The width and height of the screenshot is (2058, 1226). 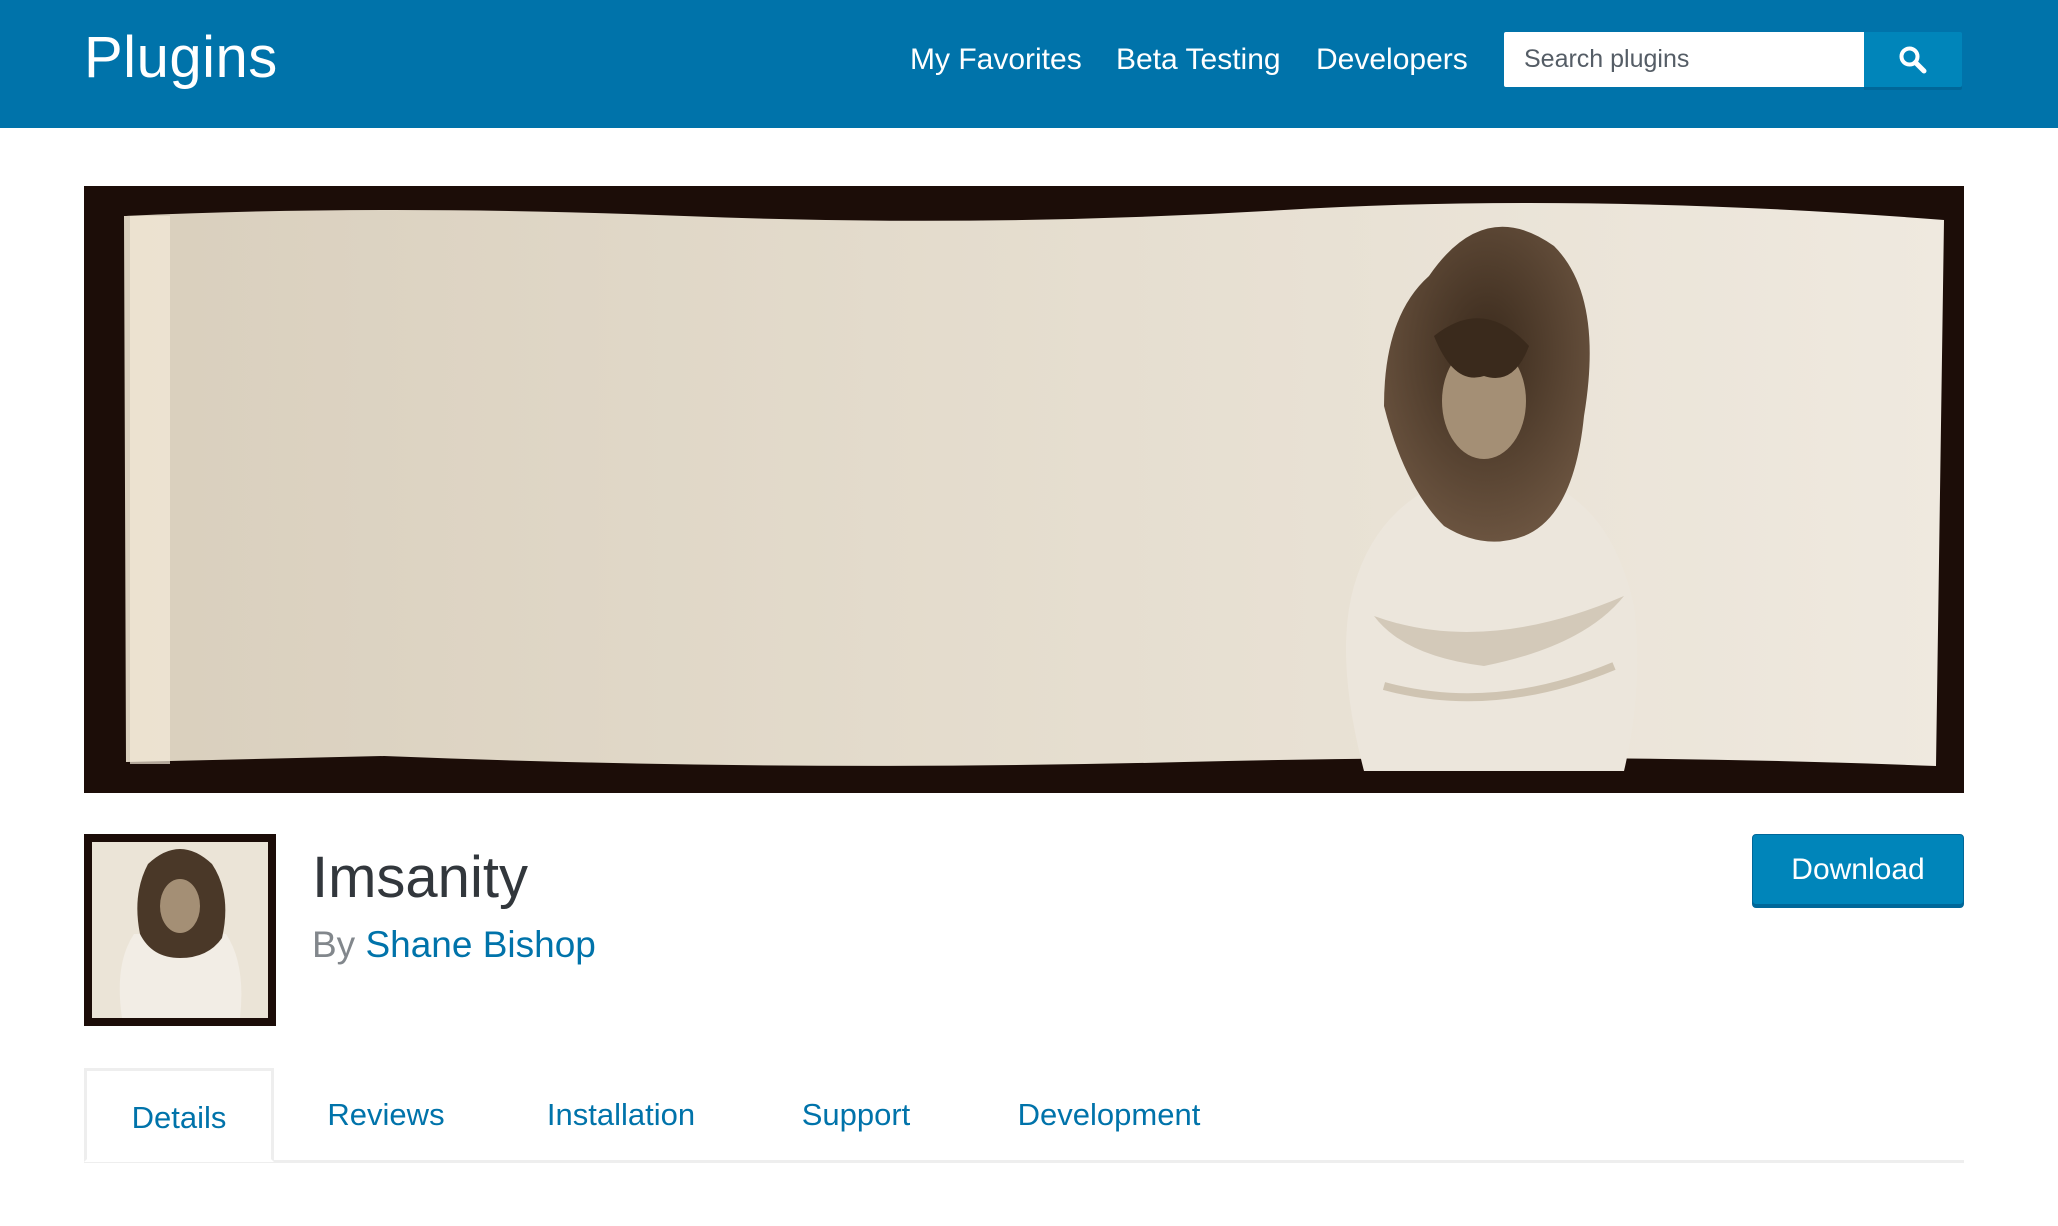 I want to click on search-form, so click(x=1733, y=59).